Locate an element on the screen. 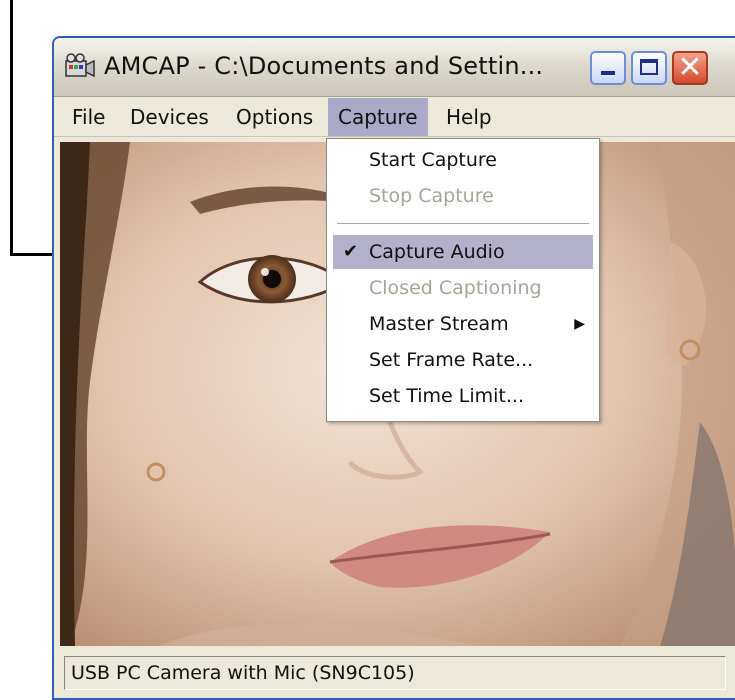  submenu-arrow-icon: ▶ is located at coordinates (579, 324).